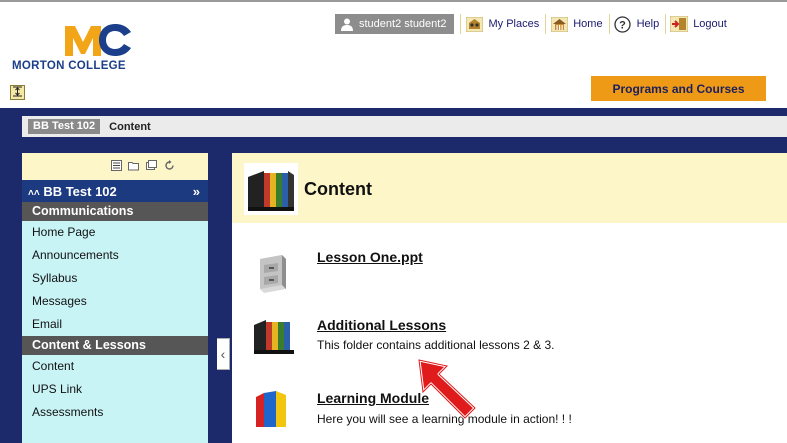 The image size is (787, 443). Describe the element at coordinates (509, 258) in the screenshot. I see `content-item: Lesson One.ppt` at that location.